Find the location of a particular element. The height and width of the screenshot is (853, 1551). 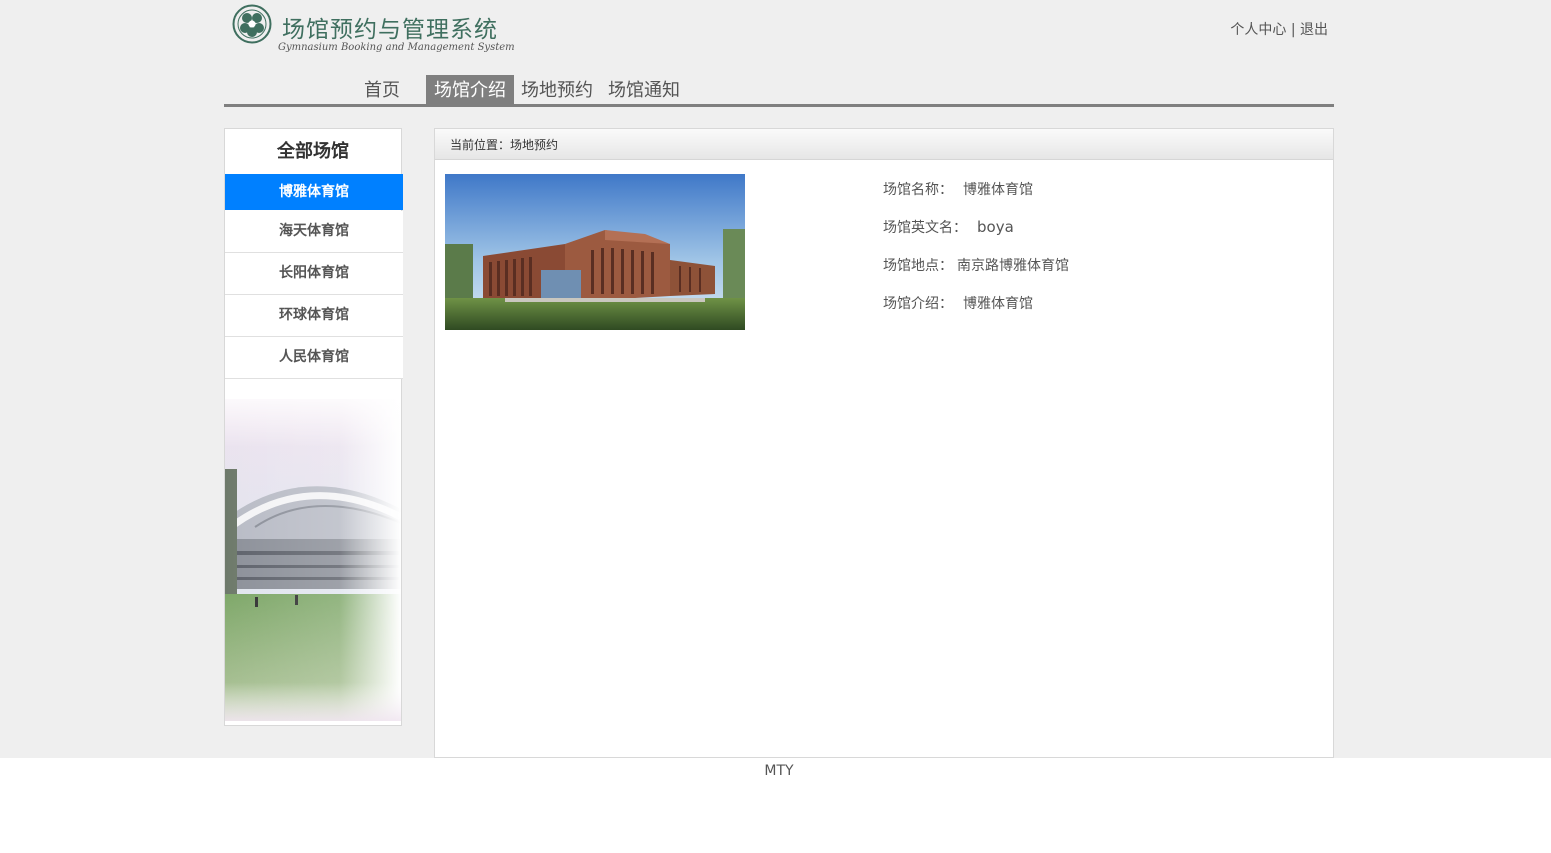

venue-english-row: 场馆英文名： boya is located at coordinates (948, 227).